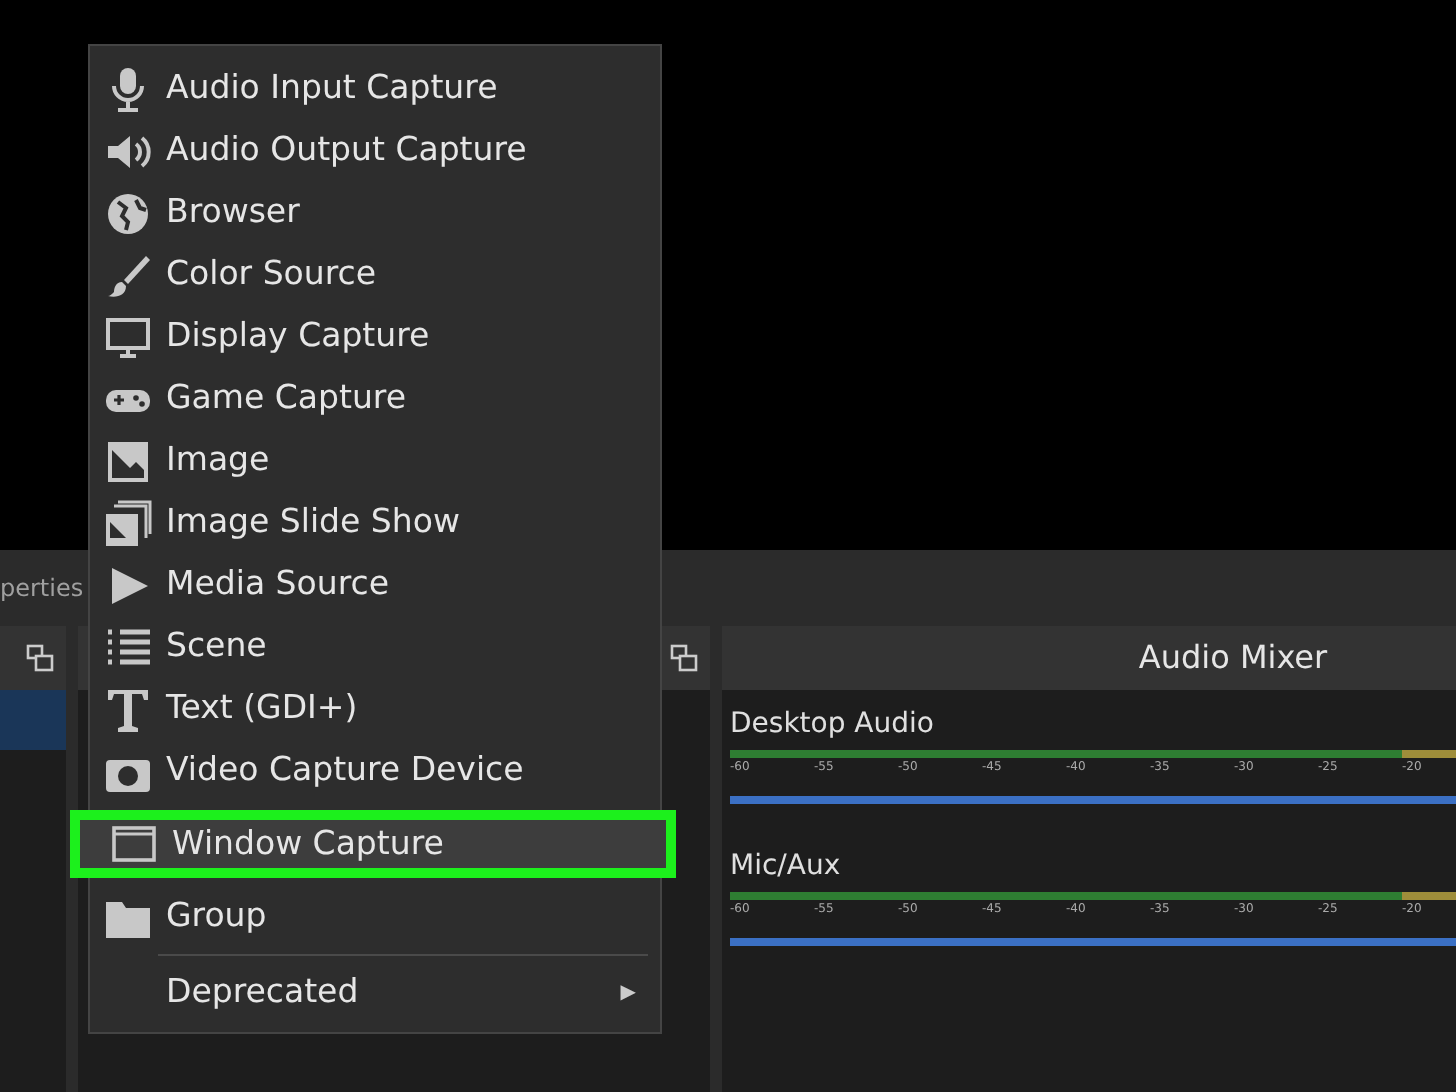 This screenshot has height=1092, width=1456. I want to click on menu-item: Group, so click(375, 917).